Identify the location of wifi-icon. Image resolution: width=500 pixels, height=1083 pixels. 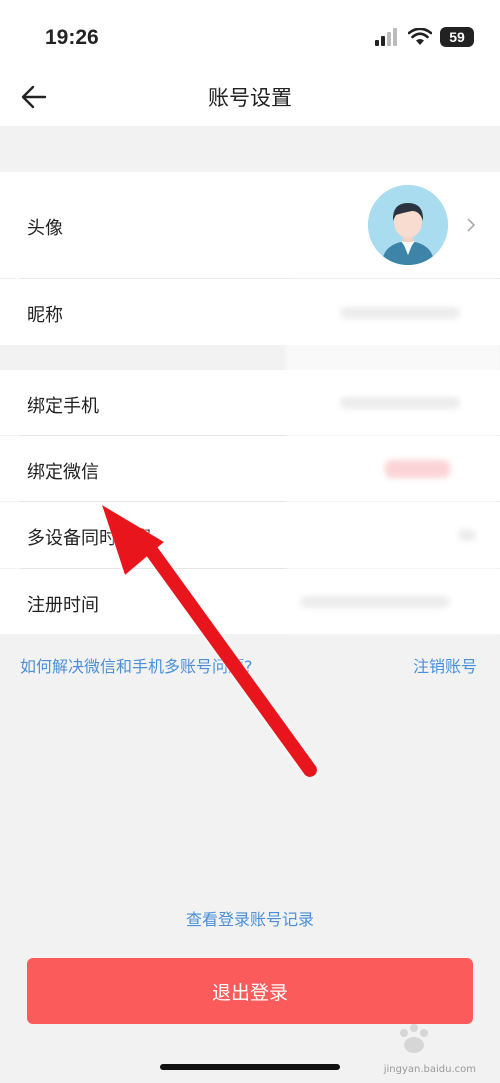
(420, 36).